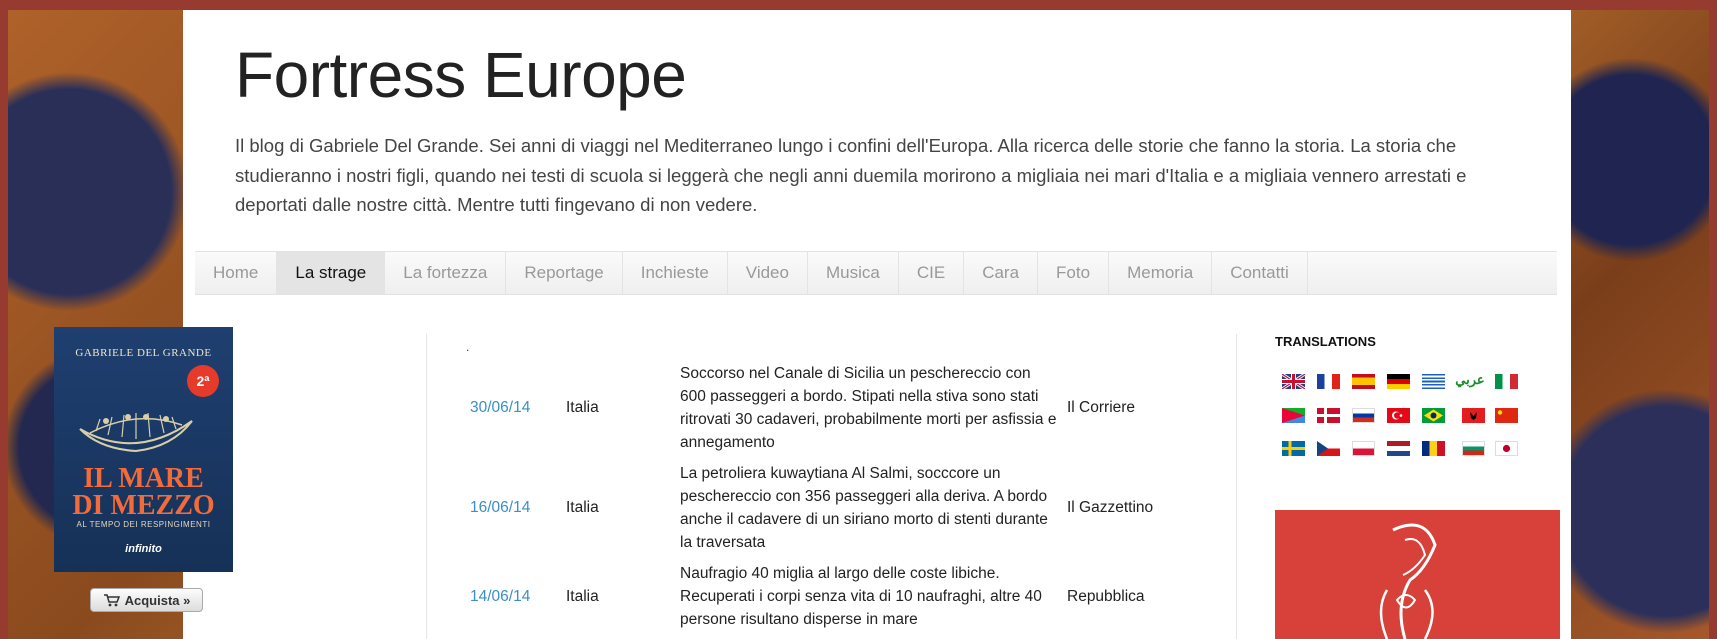 The image size is (1717, 639). What do you see at coordinates (1433, 415) in the screenshot?
I see `brazil-flag-icon` at bounding box center [1433, 415].